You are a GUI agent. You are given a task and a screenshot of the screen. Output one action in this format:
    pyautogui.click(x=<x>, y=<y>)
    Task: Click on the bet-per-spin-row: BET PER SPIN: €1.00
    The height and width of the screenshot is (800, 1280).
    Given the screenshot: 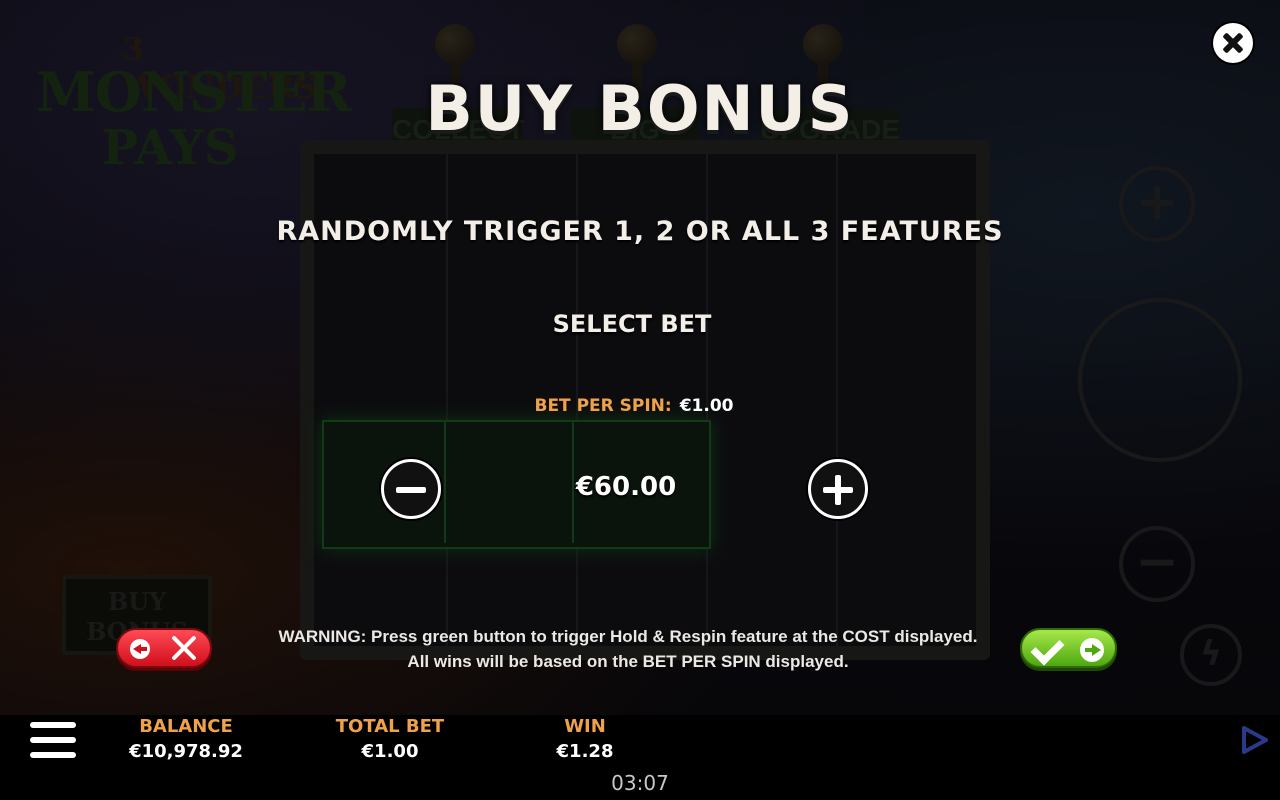 What is the action you would take?
    pyautogui.click(x=634, y=406)
    